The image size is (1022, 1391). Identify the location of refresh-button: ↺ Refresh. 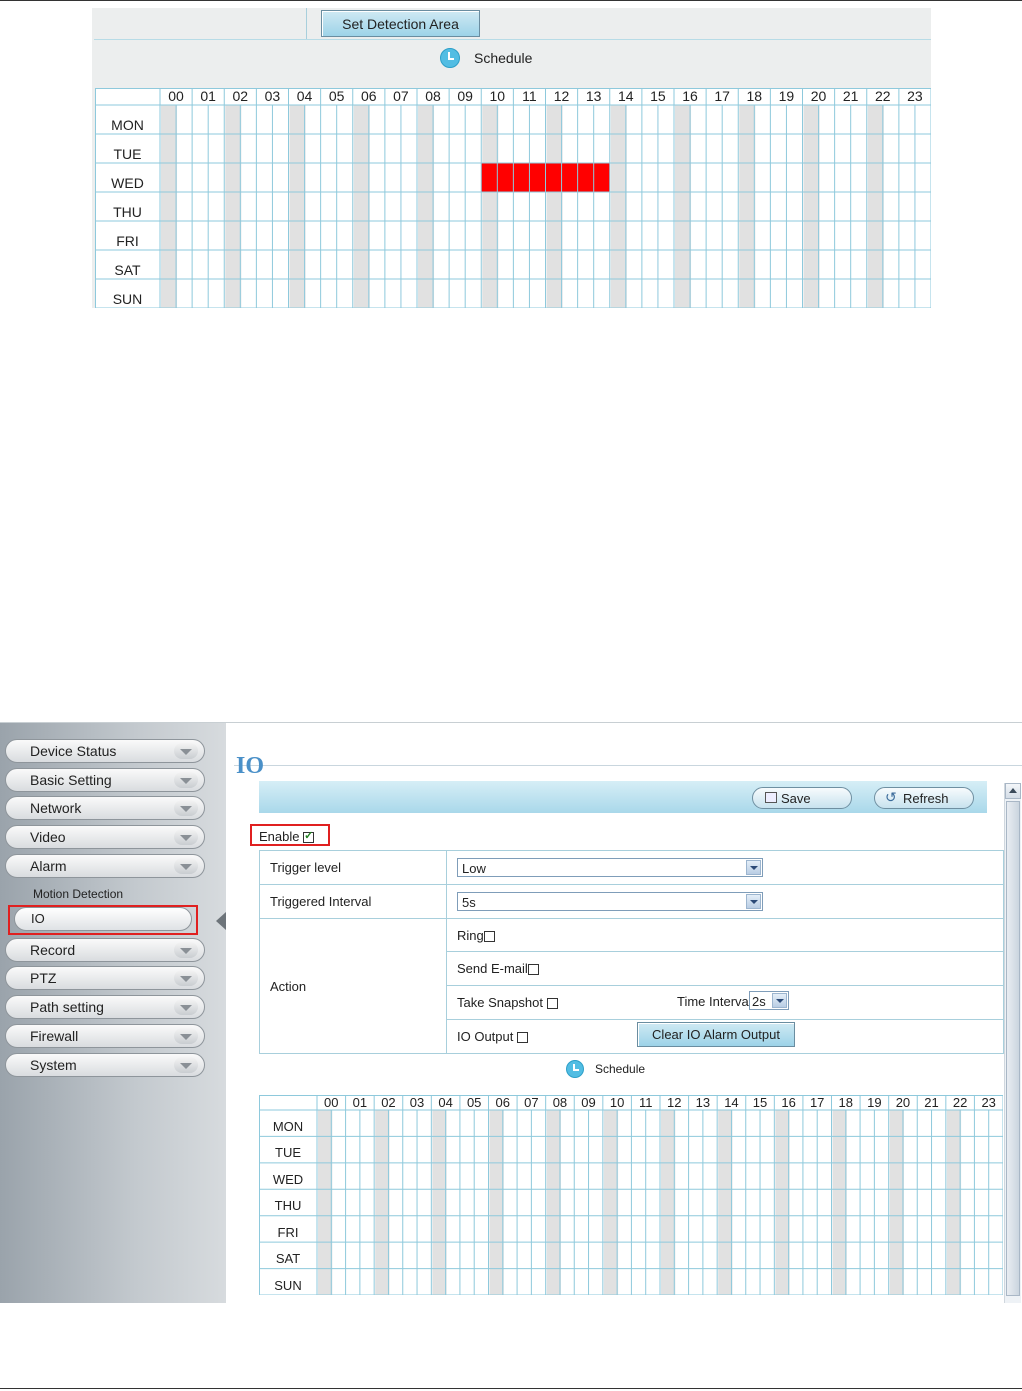
(924, 798).